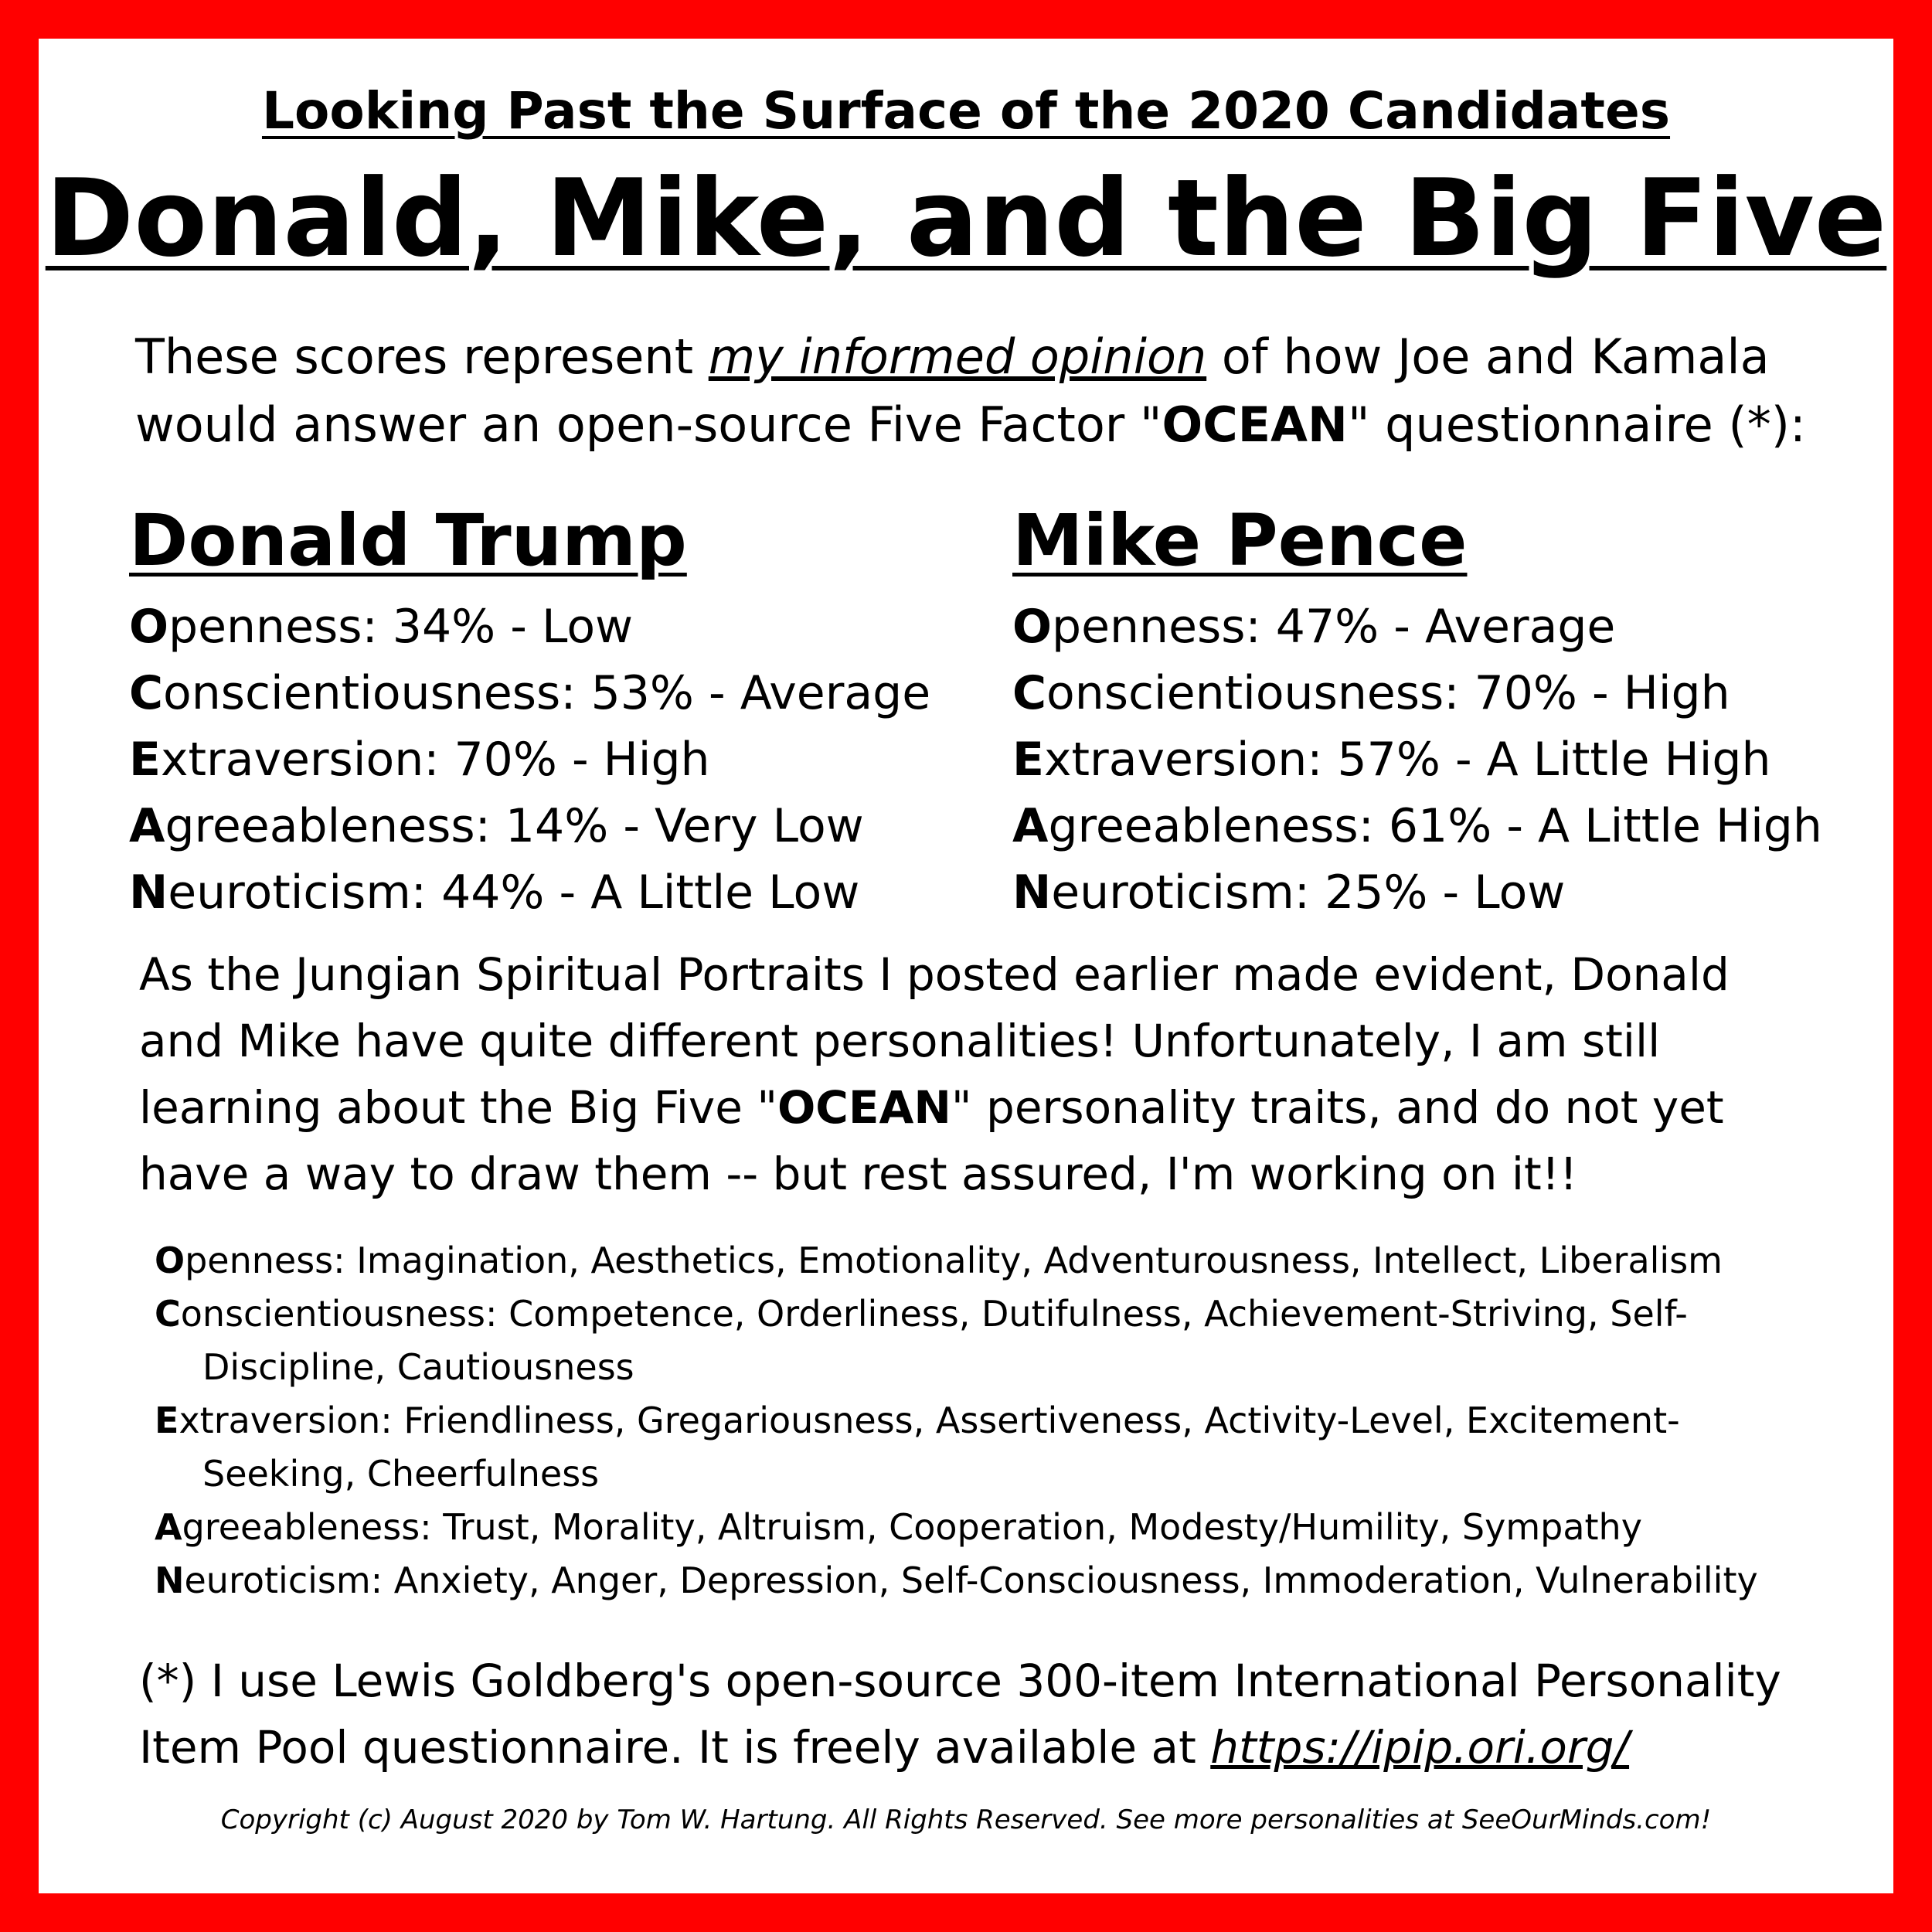  I want to click on trait-row-openness: Openness: 34% - Low, so click(554, 627).